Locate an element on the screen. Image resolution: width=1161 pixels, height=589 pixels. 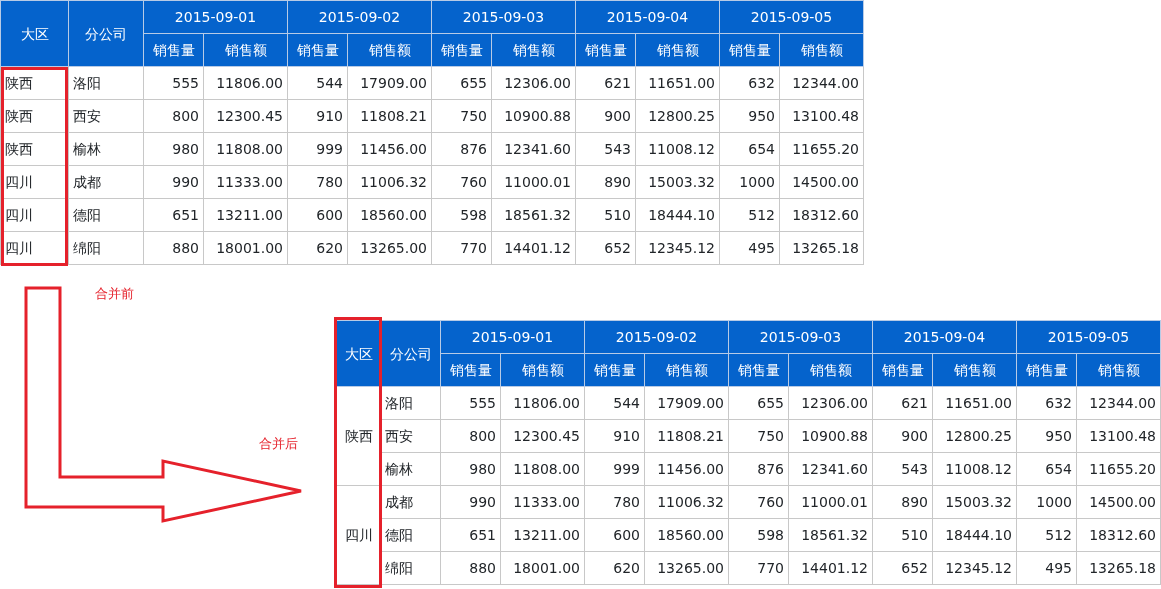
table-cell: 陕西 is located at coordinates (34, 116).